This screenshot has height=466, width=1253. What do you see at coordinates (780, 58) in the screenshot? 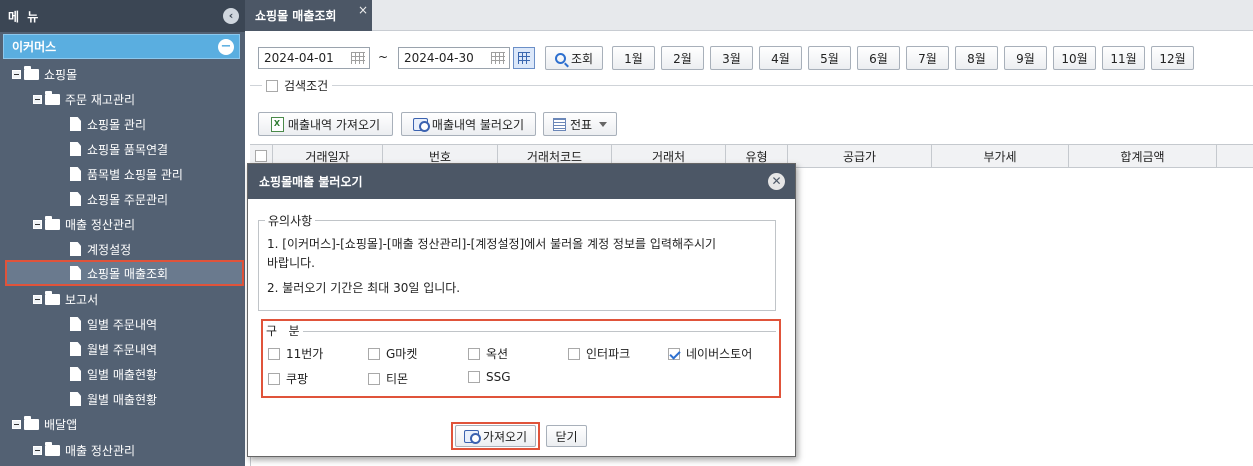
I see `month-button-4: 4월` at bounding box center [780, 58].